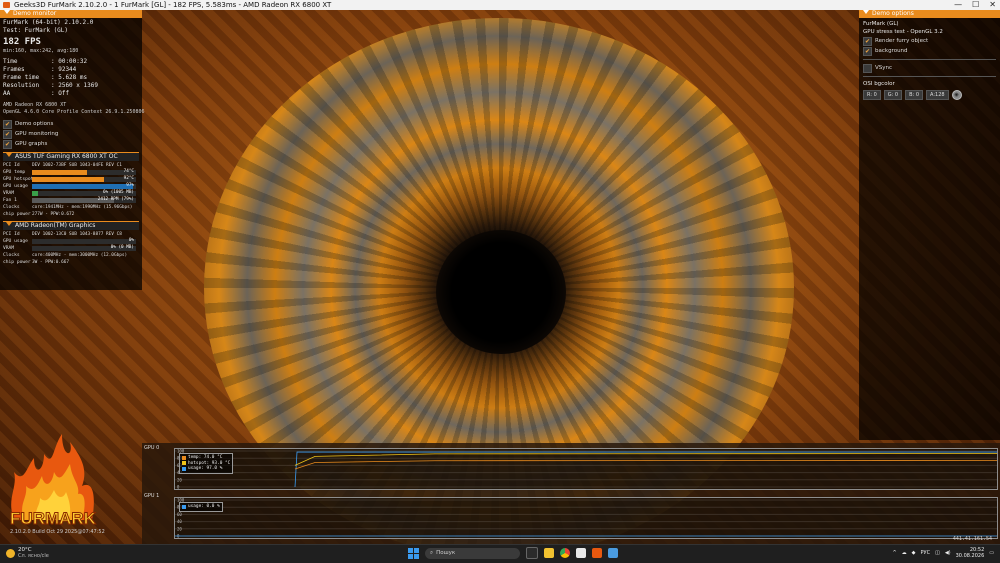  What do you see at coordinates (77, 165) in the screenshot?
I see `gpu-stat-text: DEV 1002-73BF SUB 1043-04FE REV C1` at bounding box center [77, 165].